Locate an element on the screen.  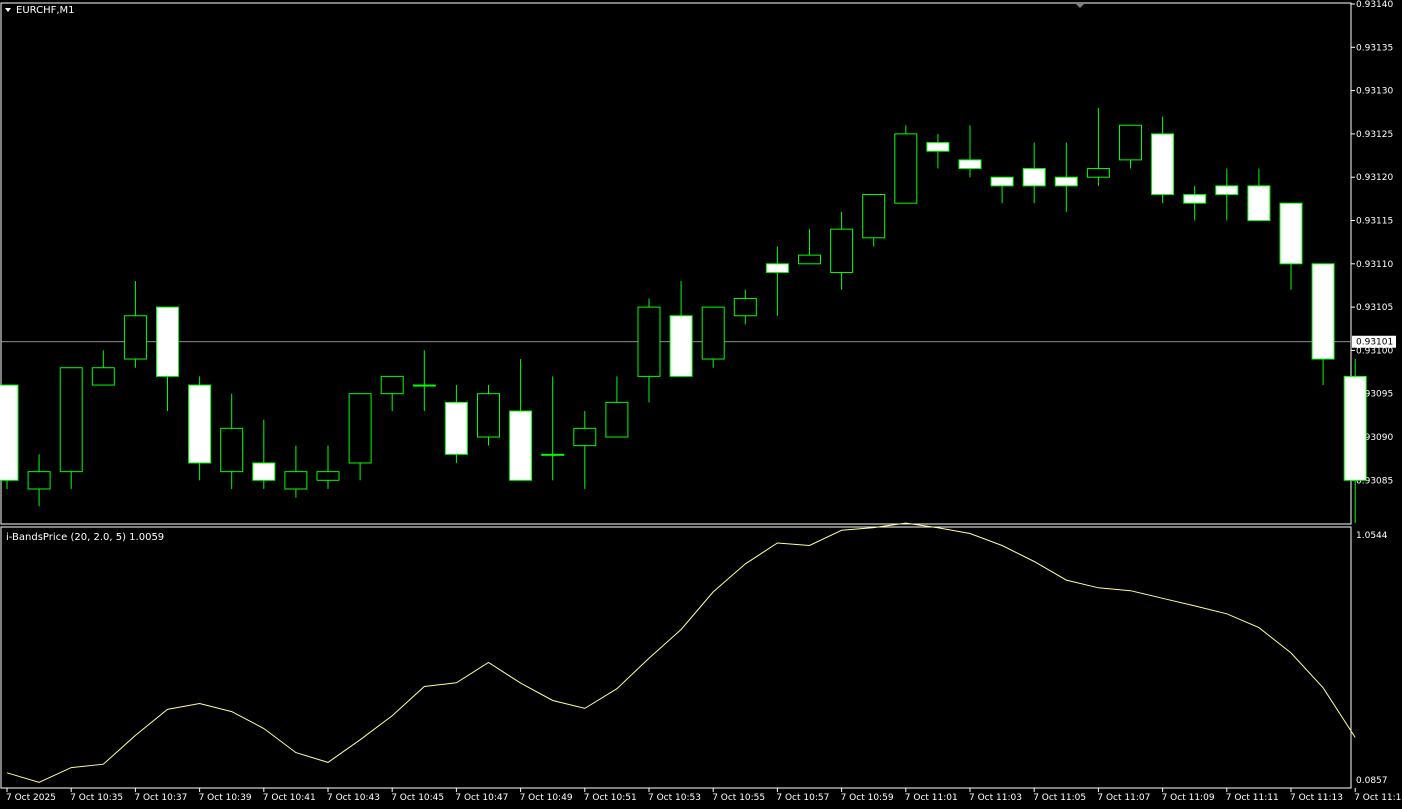
indicator-axis-top-label: 1.0544 is located at coordinates (1372, 536).